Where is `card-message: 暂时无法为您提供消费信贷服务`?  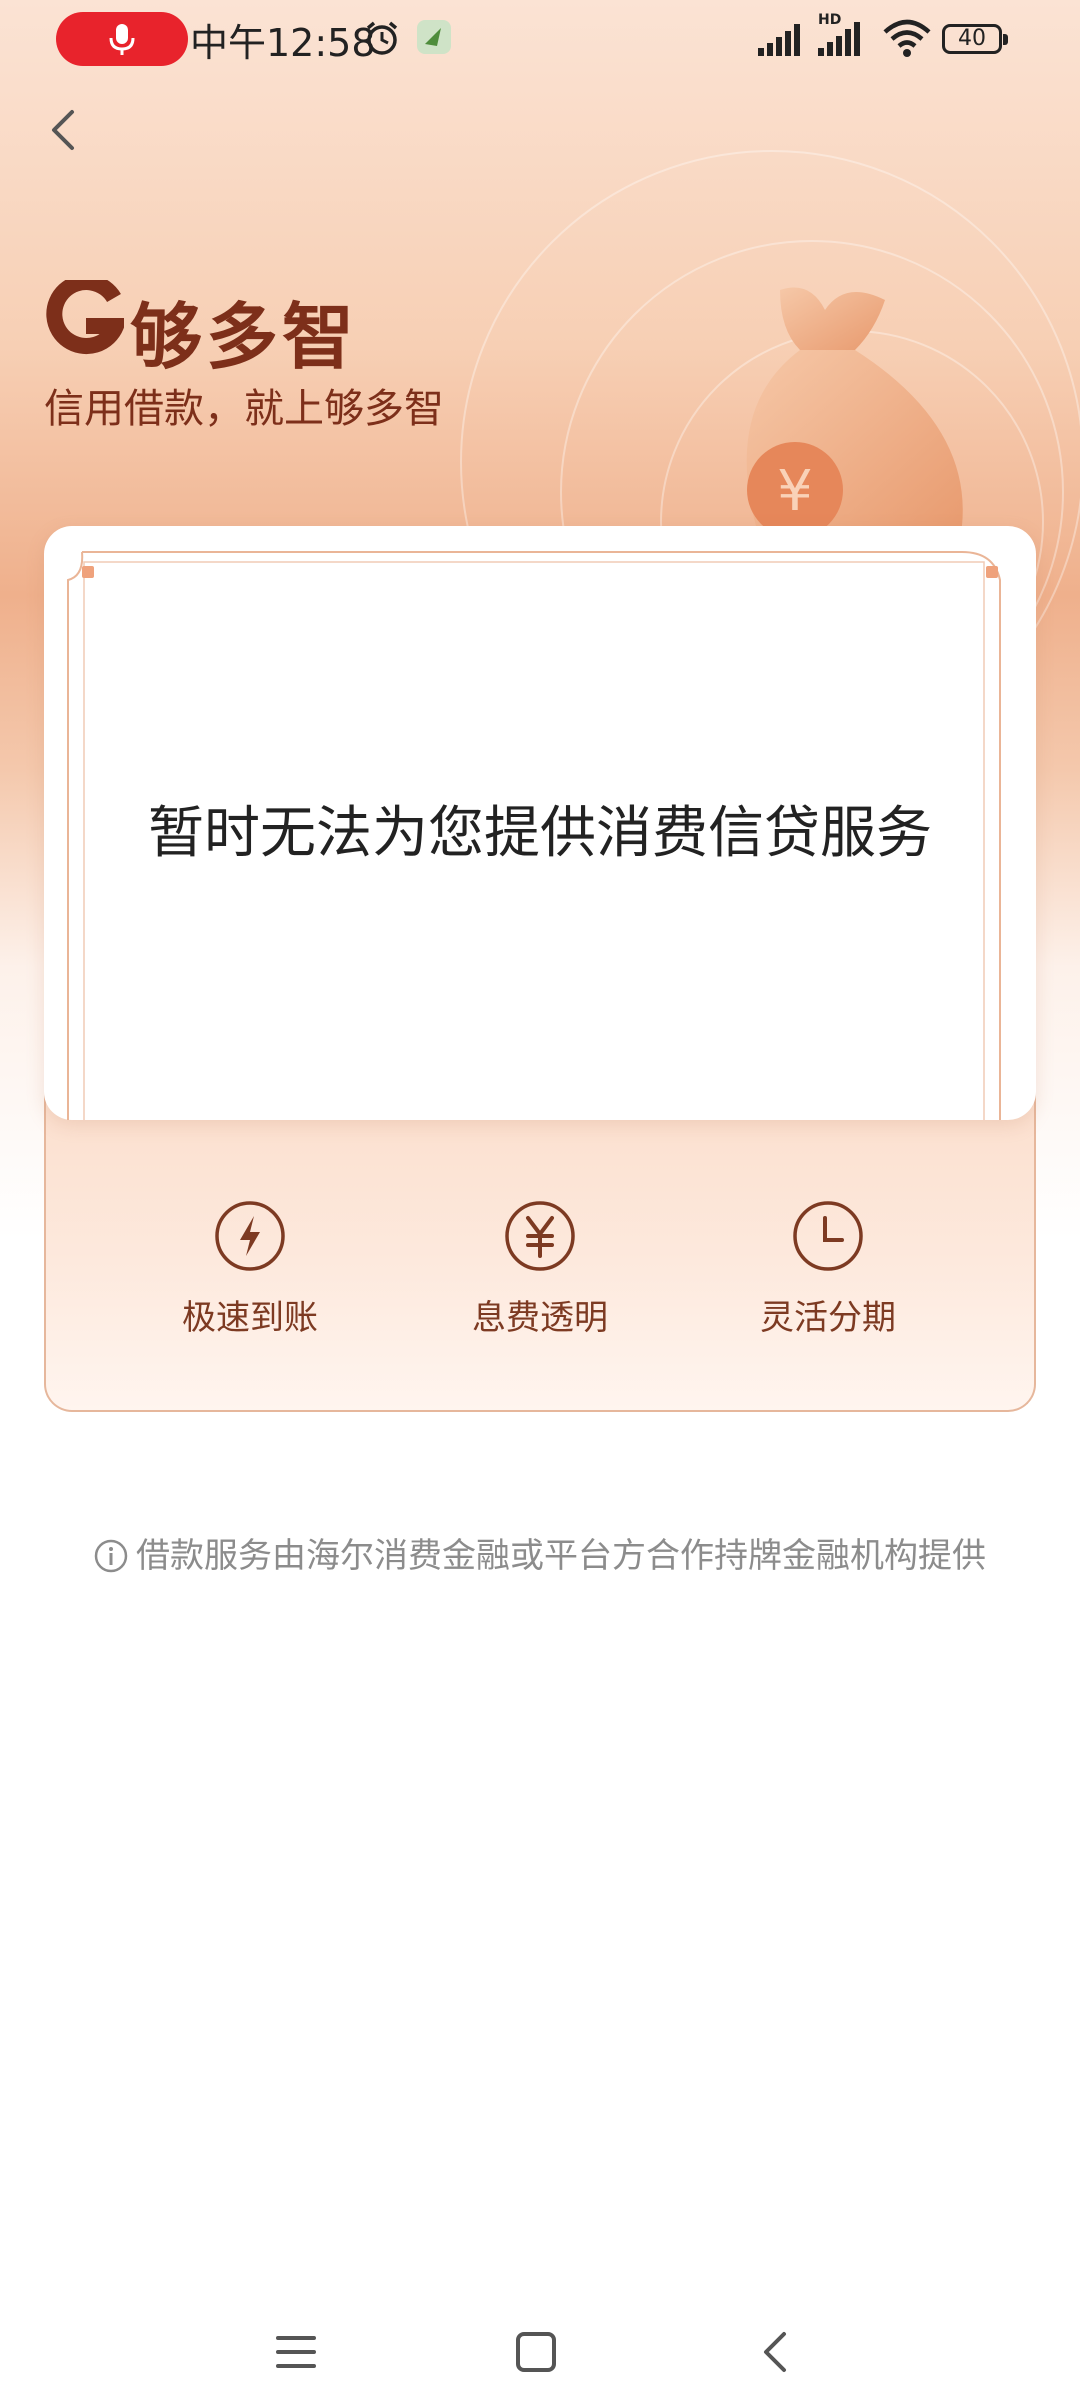
card-message: 暂时无法为您提供消费信贷服务 is located at coordinates (540, 833).